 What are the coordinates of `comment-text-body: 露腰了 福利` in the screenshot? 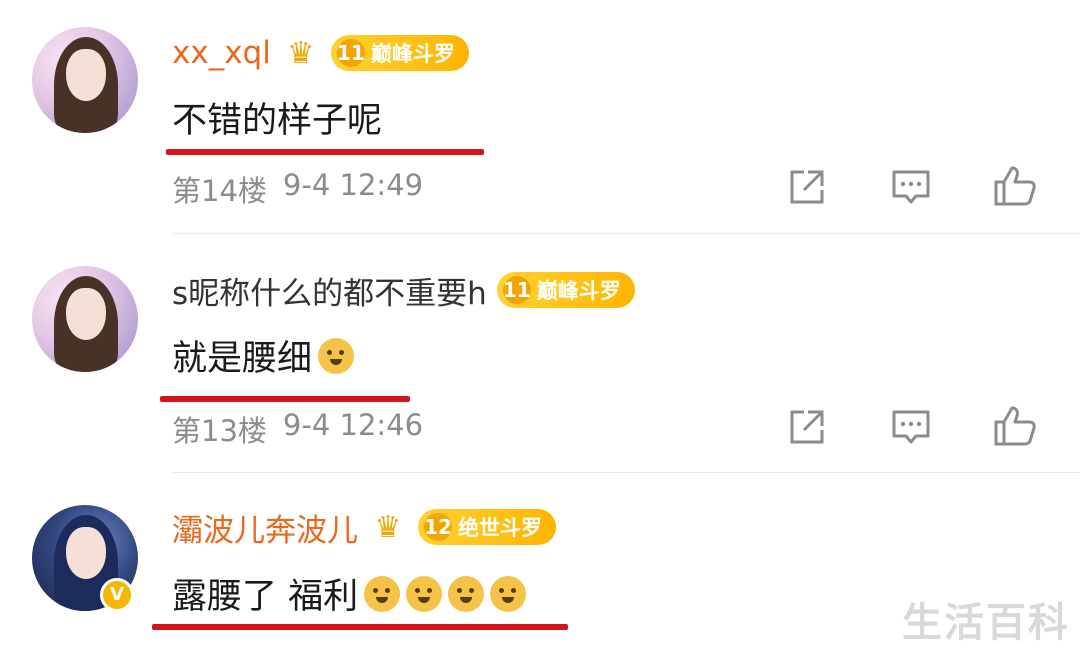 It's located at (265, 597).